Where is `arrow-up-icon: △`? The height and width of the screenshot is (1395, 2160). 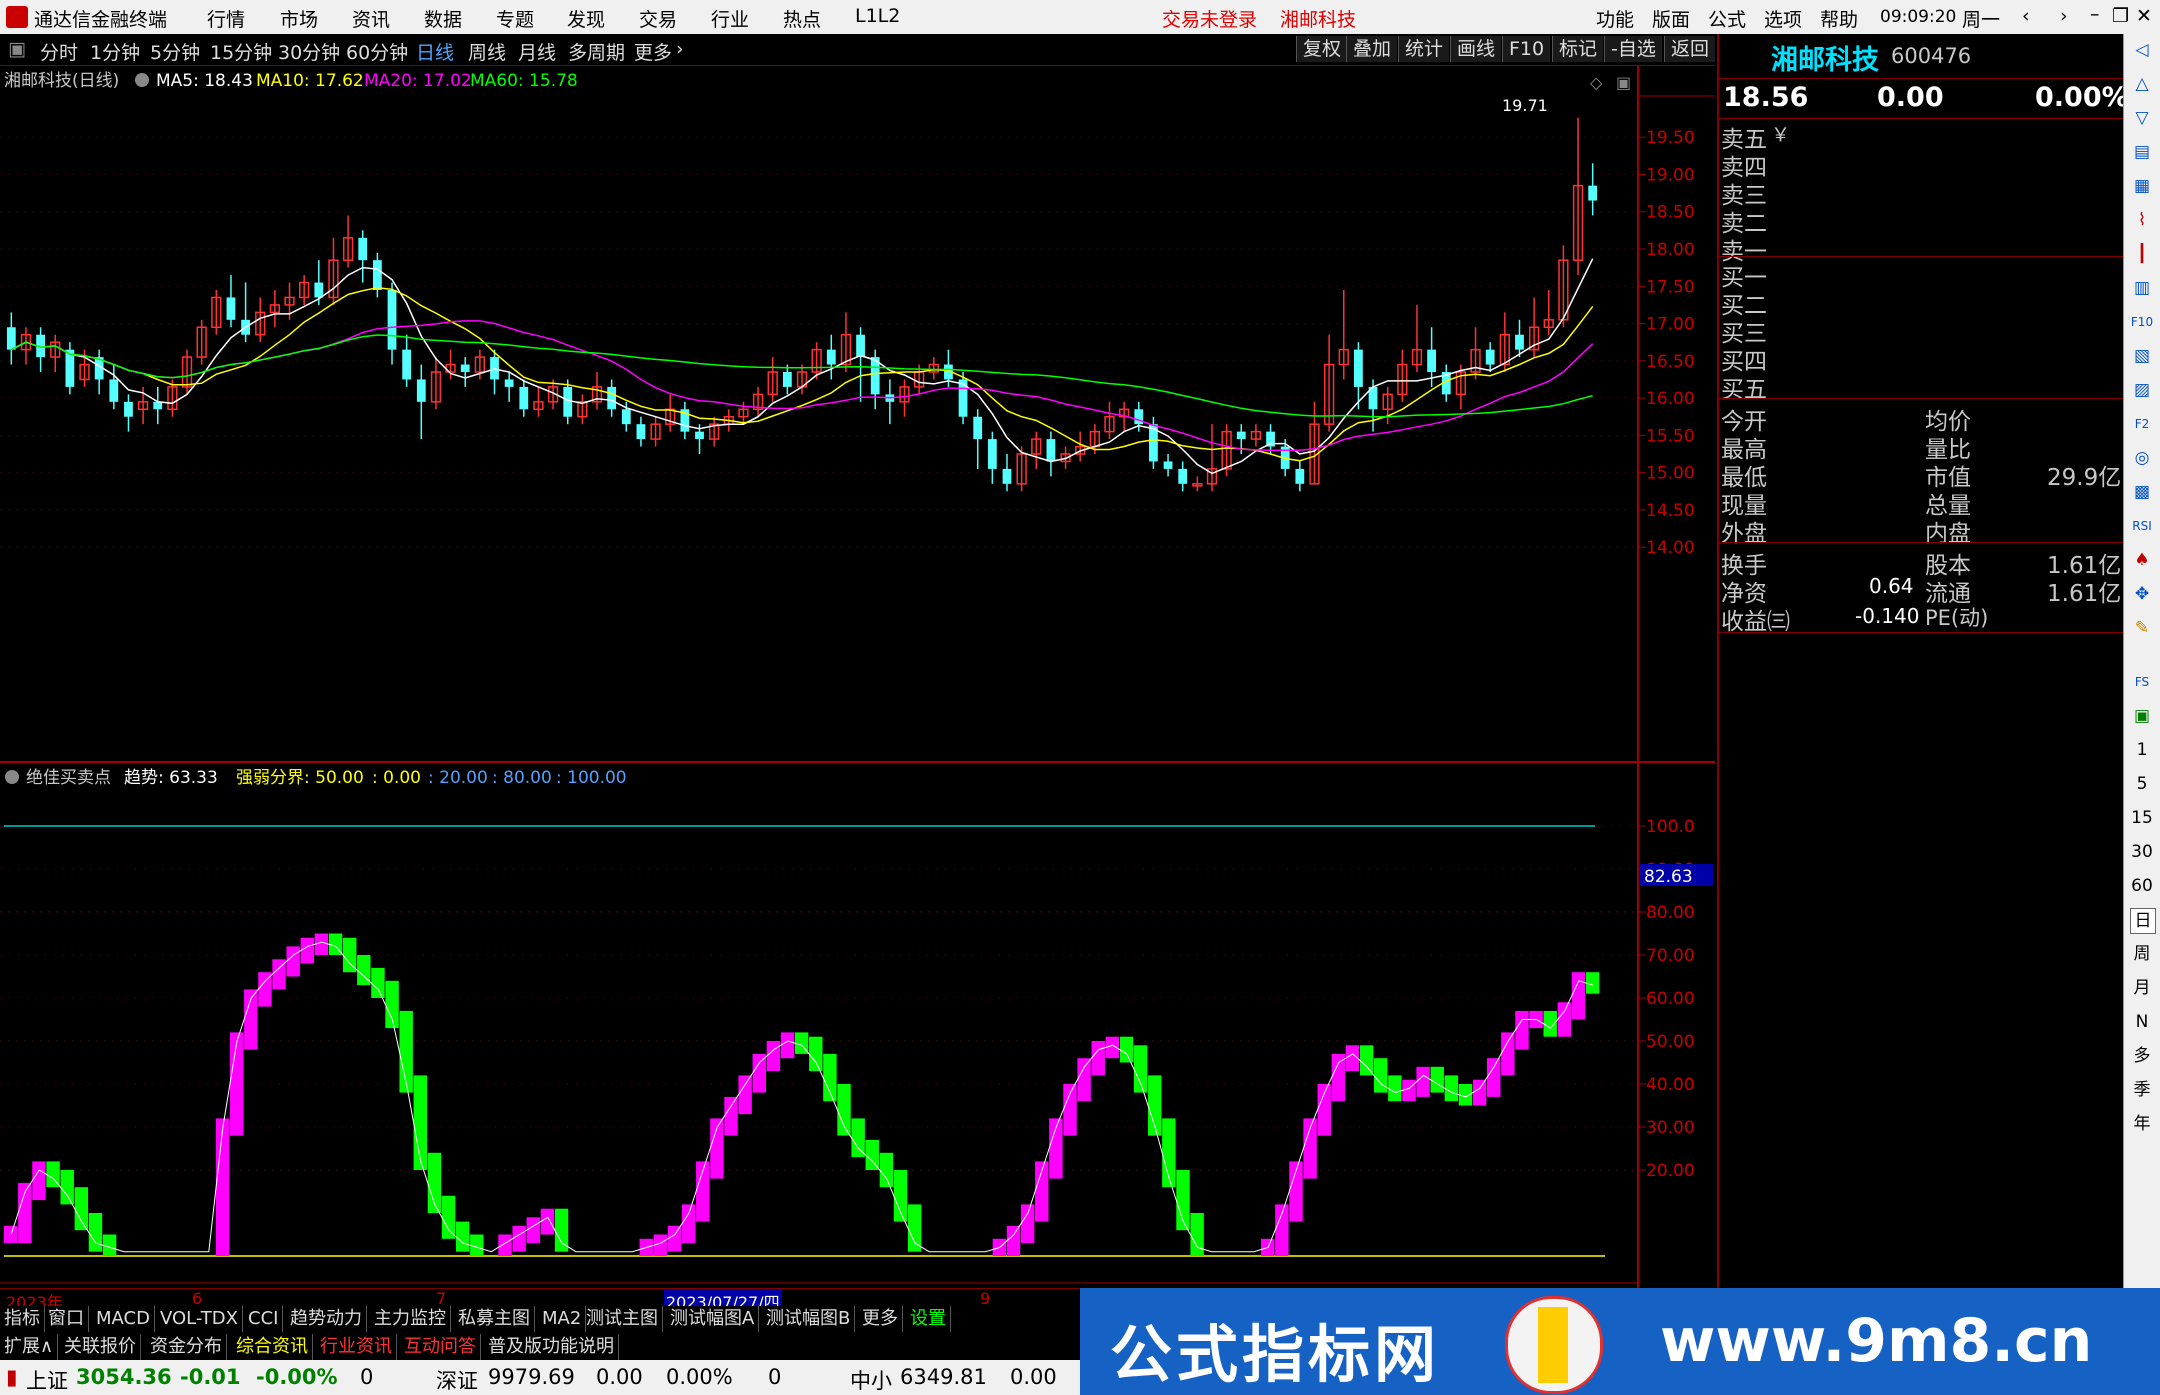
arrow-up-icon: △ is located at coordinates (2142, 84).